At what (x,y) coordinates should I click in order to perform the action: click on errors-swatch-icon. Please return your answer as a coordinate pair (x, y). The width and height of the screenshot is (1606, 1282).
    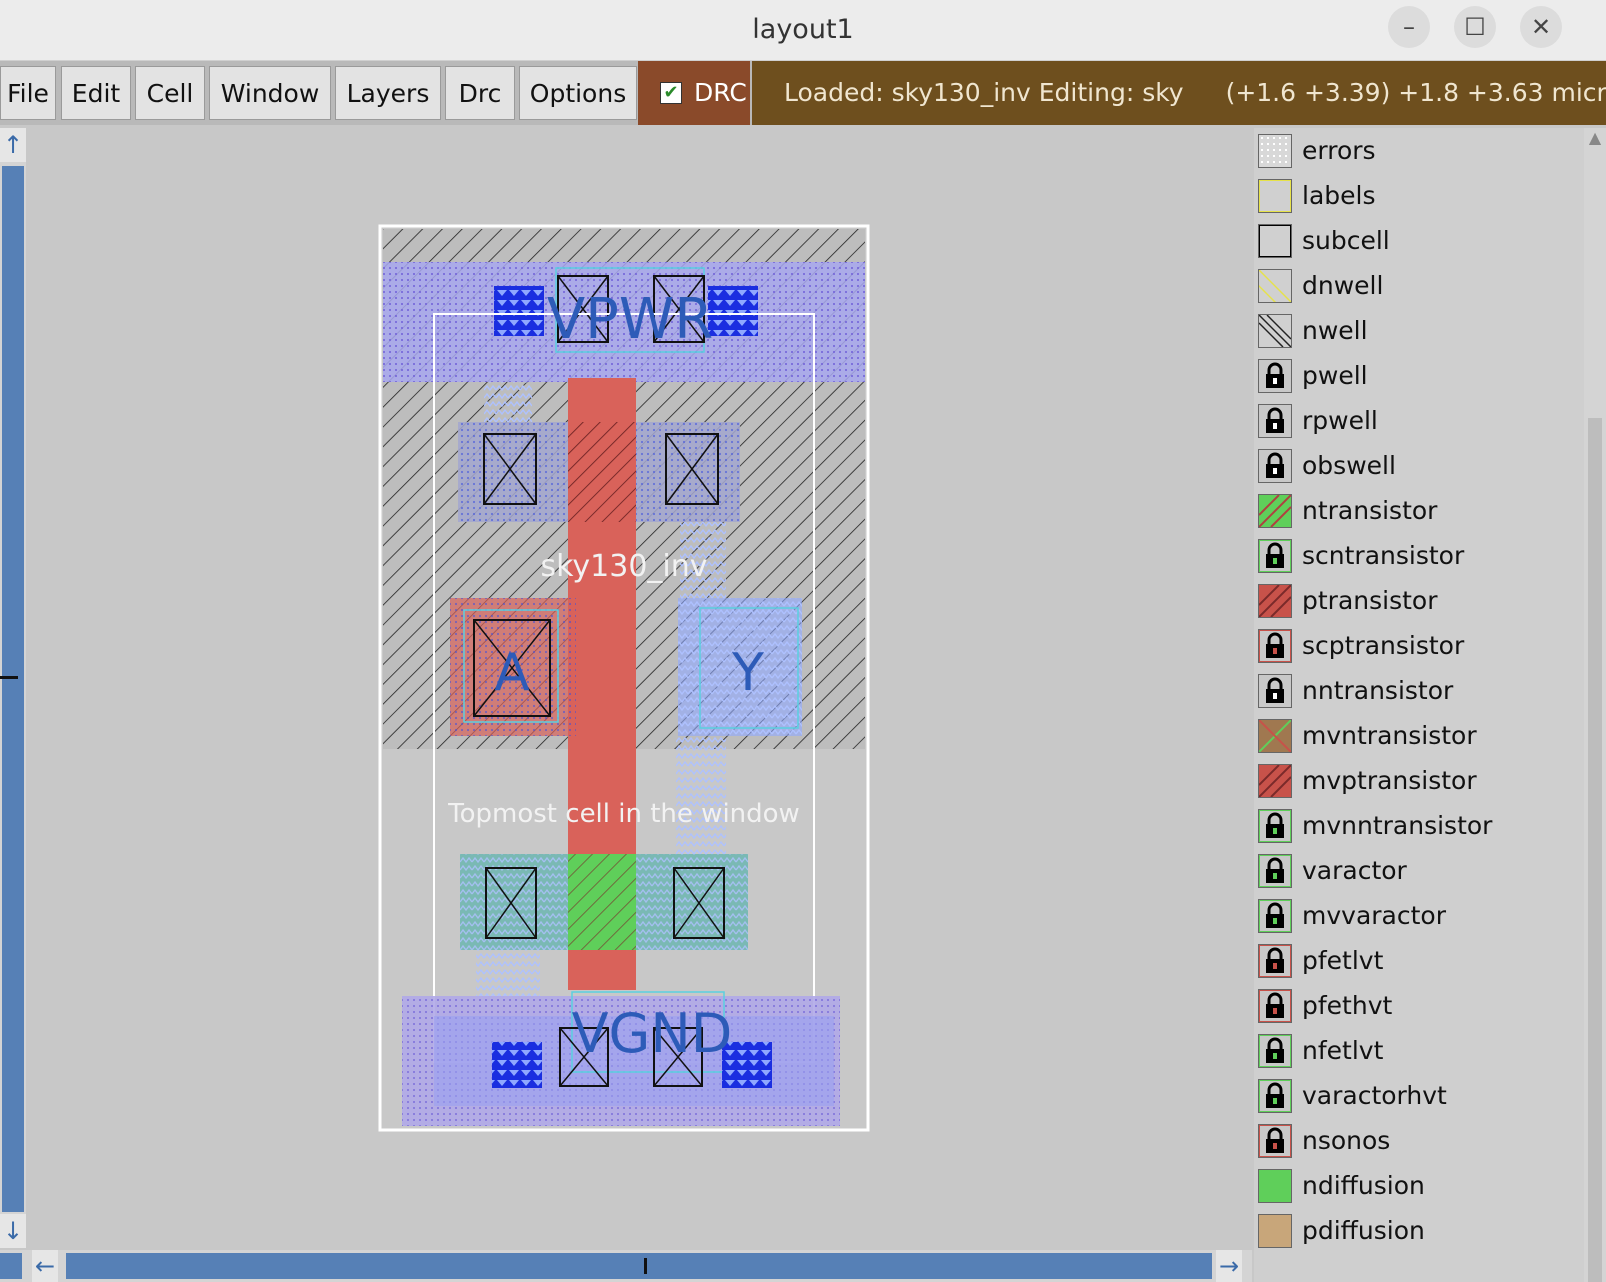
    Looking at the image, I should click on (1275, 151).